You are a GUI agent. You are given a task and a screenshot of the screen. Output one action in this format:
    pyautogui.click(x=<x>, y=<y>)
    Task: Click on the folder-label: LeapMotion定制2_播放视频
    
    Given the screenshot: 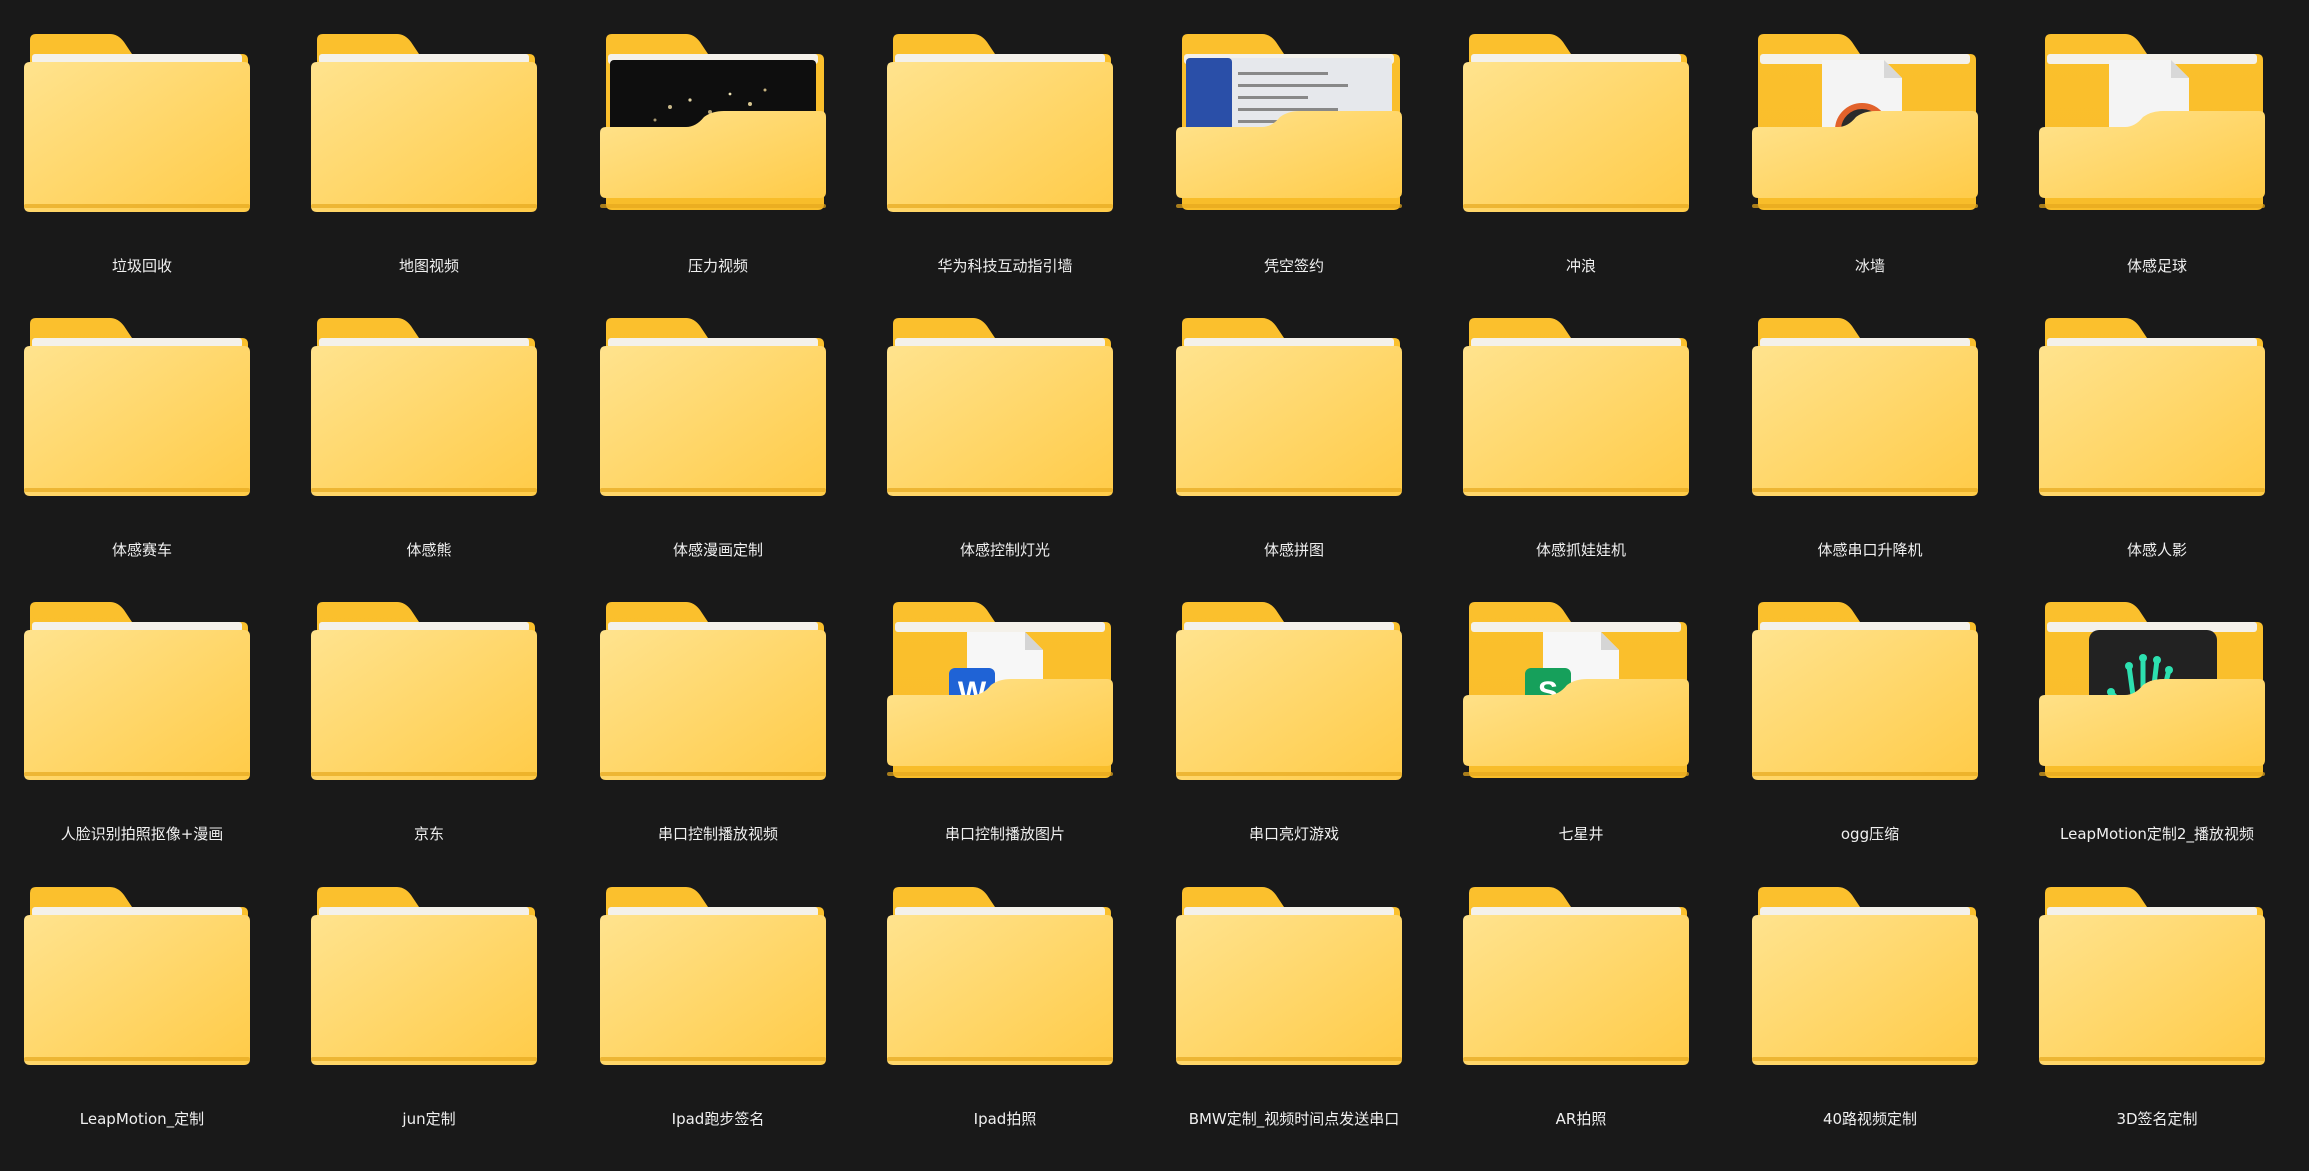 What is the action you would take?
    pyautogui.click(x=2157, y=834)
    